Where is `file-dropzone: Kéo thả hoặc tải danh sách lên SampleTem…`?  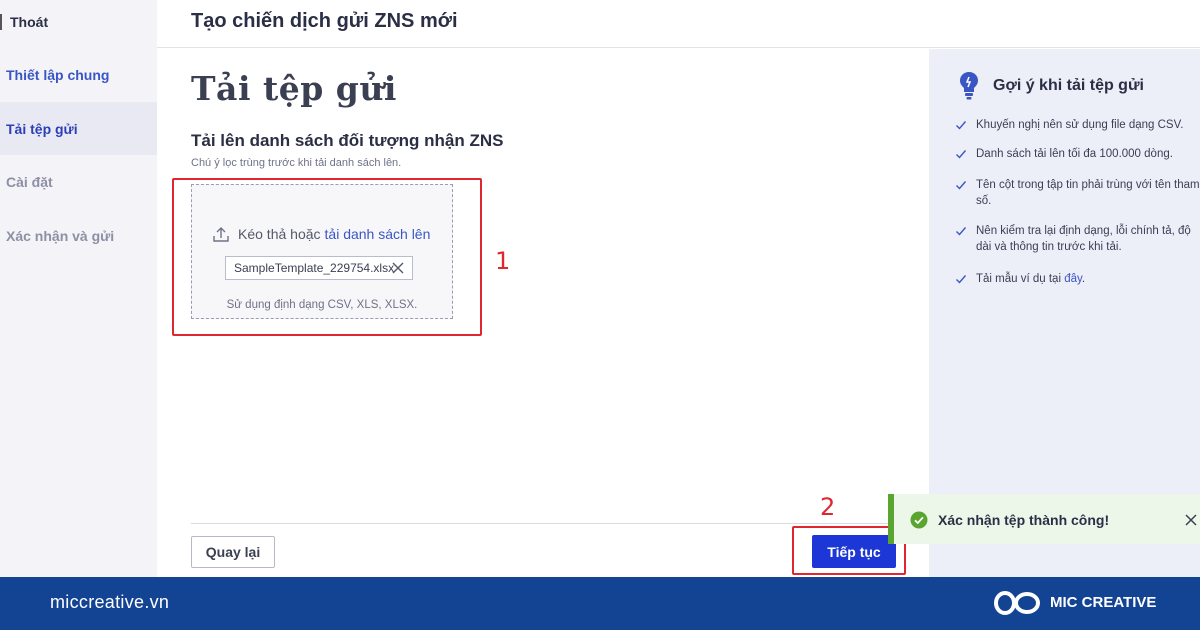
file-dropzone: Kéo thả hoặc tải danh sách lên SampleTem… is located at coordinates (322, 251).